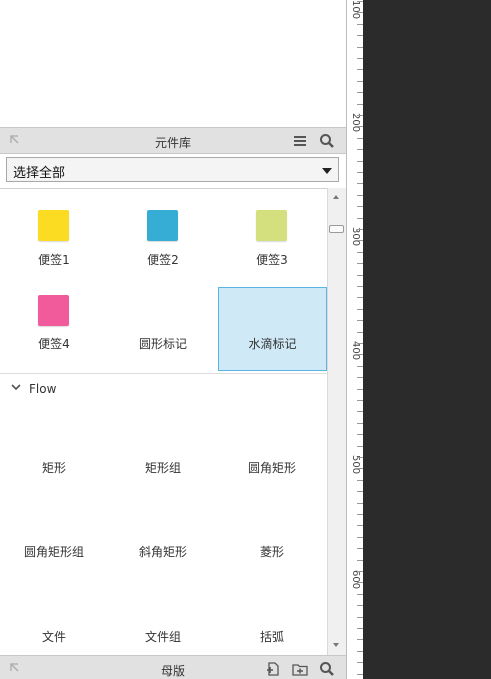 Image resolution: width=491 pixels, height=679 pixels. Describe the element at coordinates (300, 669) in the screenshot. I see `add-folder-icon` at that location.